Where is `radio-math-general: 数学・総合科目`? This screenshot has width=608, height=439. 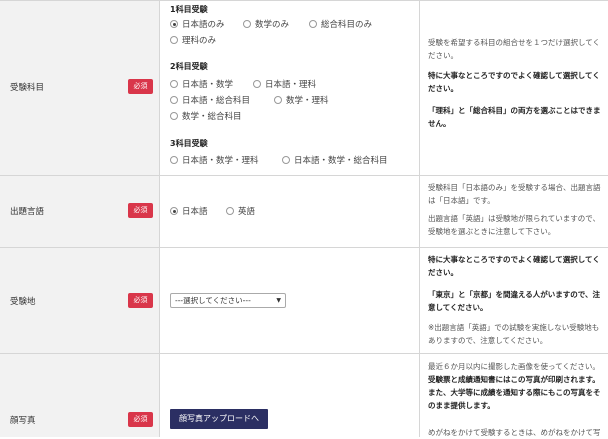 radio-math-general: 数学・総合科目 is located at coordinates (206, 116).